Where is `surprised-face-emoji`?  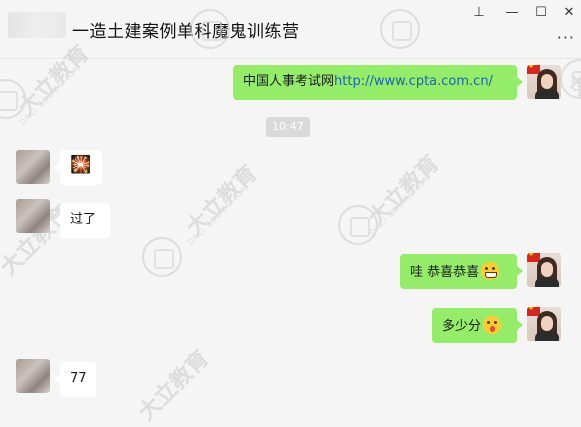
surprised-face-emoji is located at coordinates (492, 325).